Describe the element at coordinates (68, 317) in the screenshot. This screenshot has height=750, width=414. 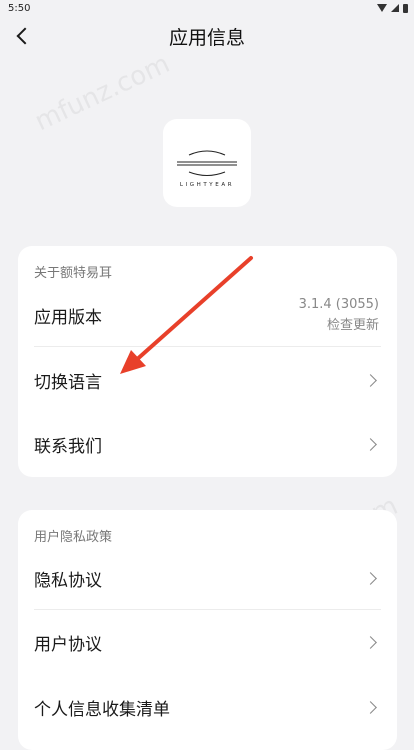
I see `app-version-label: 应用版本` at that location.